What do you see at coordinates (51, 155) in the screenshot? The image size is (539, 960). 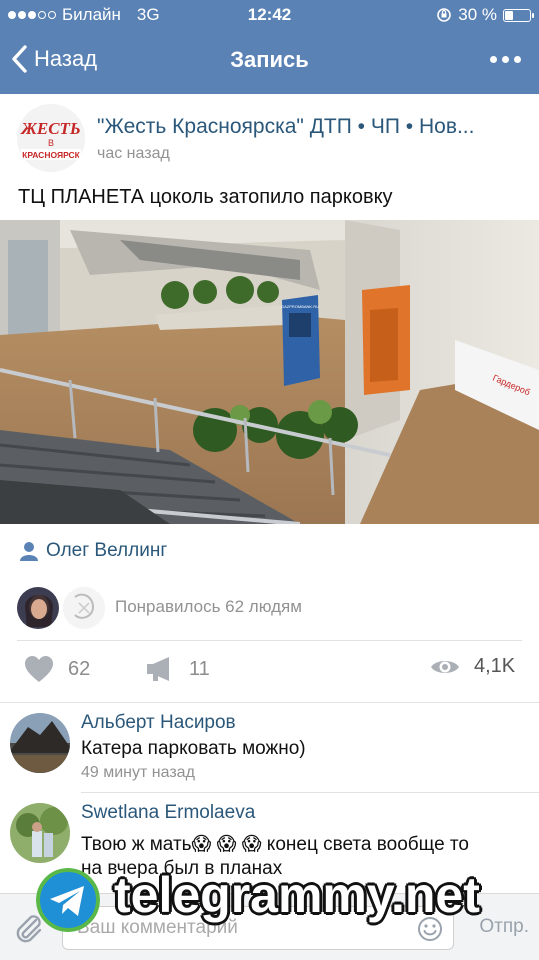 I see `svg-text: КРАСНОЯРСК` at bounding box center [51, 155].